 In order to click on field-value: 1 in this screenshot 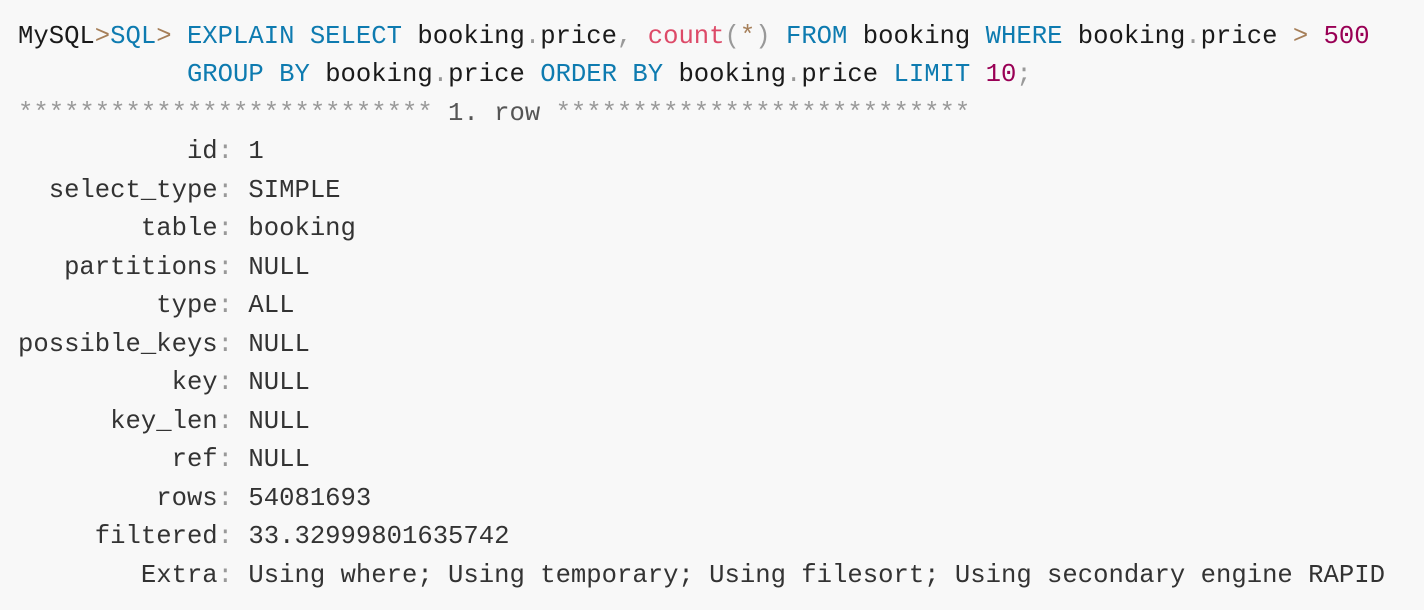, I will do `click(256, 151)`.